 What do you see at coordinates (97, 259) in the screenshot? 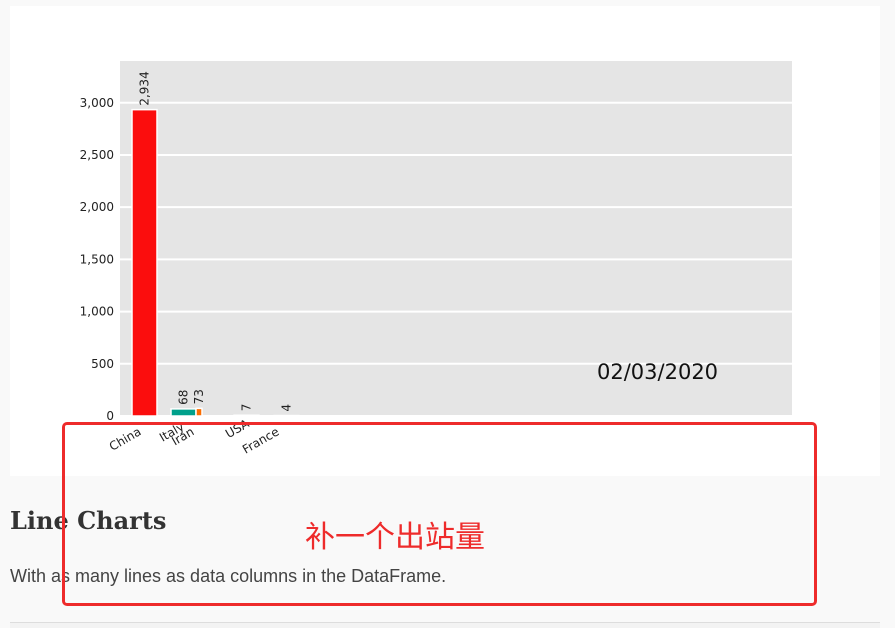
I see `y-tick-label: 1,500` at bounding box center [97, 259].